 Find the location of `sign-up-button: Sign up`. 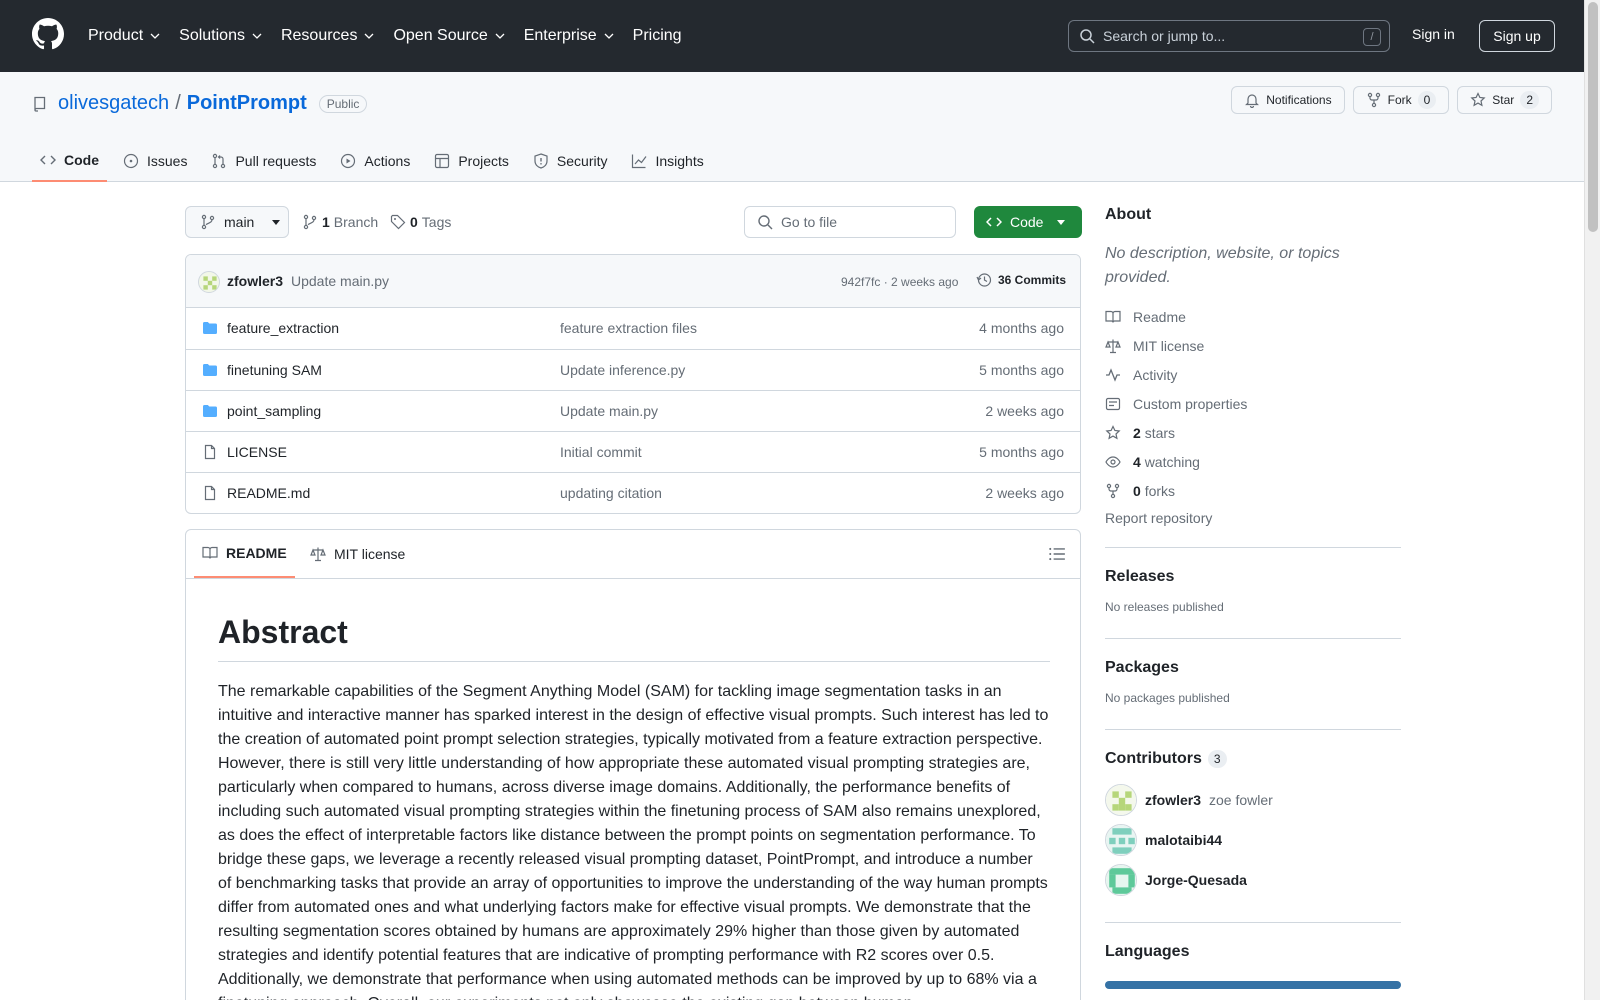

sign-up-button: Sign up is located at coordinates (1517, 36).